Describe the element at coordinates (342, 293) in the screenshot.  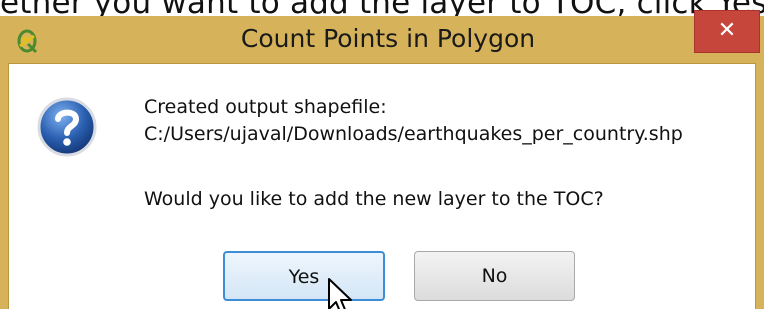
I see `arrow-cursor-icon` at that location.